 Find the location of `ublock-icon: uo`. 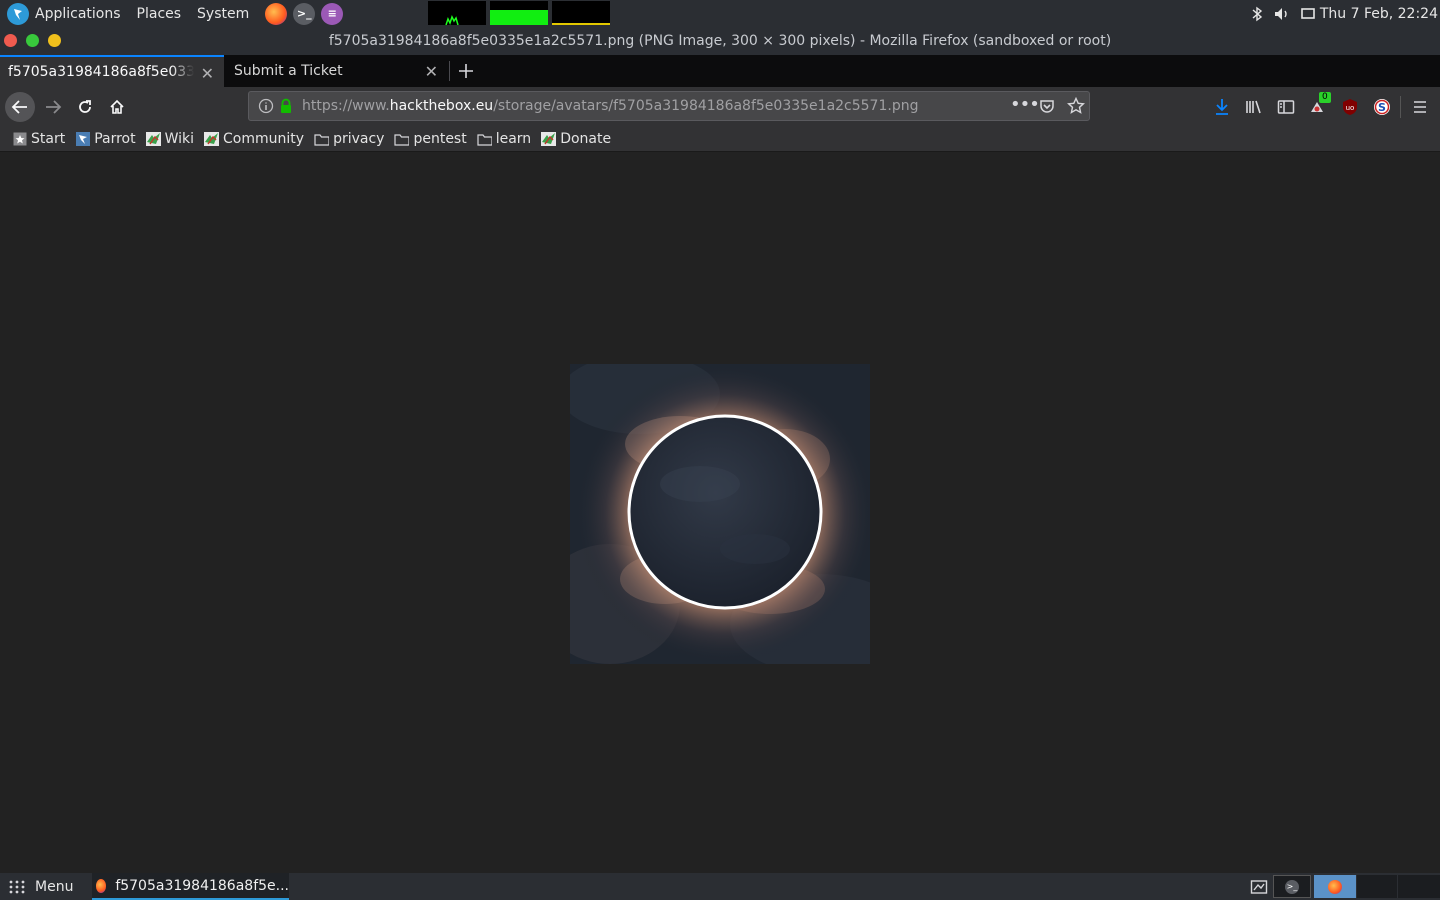

ublock-icon: uo is located at coordinates (1350, 107).